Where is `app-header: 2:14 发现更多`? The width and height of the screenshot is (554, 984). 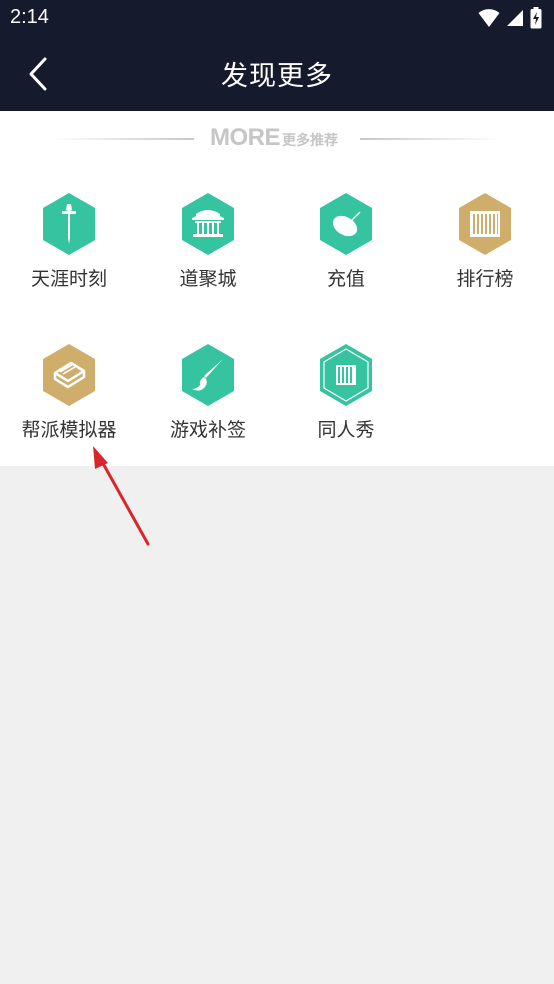
app-header: 2:14 发现更多 is located at coordinates (277, 55).